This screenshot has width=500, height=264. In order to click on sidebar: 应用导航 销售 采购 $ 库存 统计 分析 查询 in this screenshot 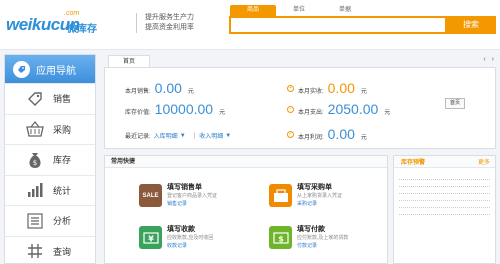, I will do `click(50, 159)`.